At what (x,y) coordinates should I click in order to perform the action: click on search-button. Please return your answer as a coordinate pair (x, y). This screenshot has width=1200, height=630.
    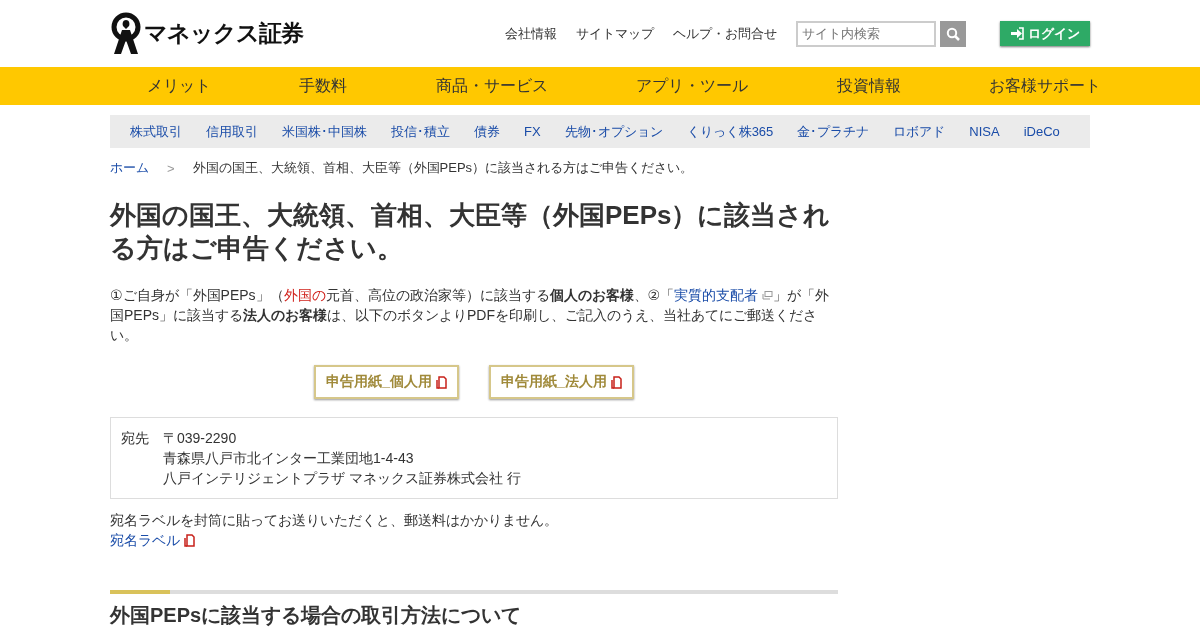
    Looking at the image, I should click on (953, 33).